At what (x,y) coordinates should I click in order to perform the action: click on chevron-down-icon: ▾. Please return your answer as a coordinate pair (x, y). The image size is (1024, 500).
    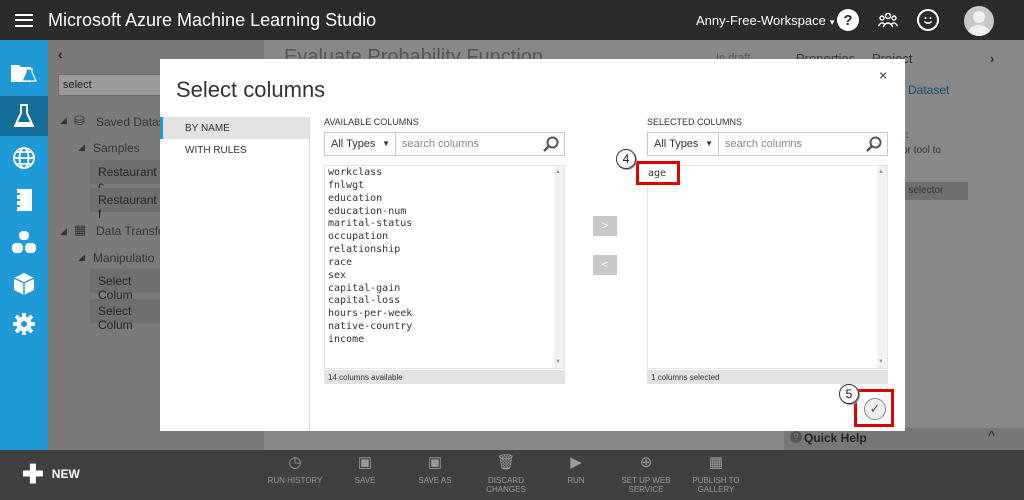
    Looking at the image, I should click on (832, 22).